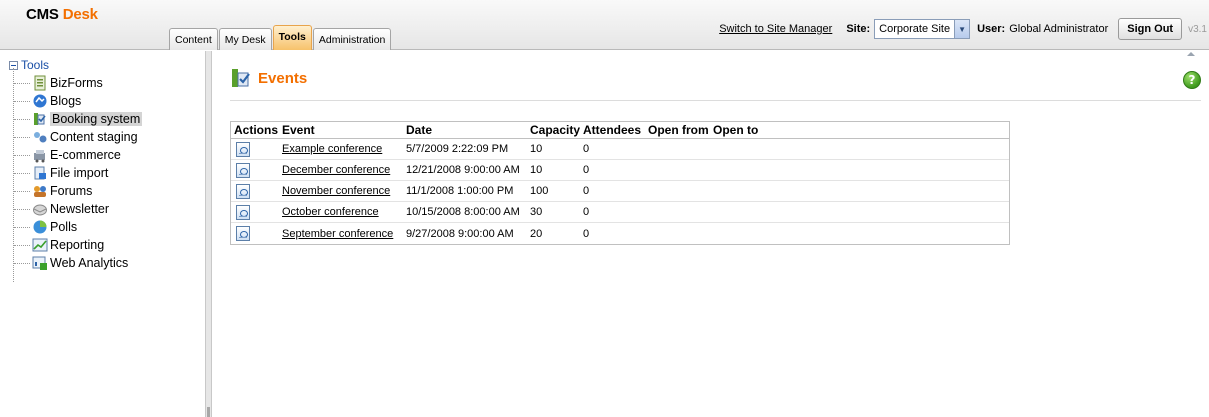 This screenshot has width=1209, height=417. I want to click on tab-tools: Tools, so click(292, 37).